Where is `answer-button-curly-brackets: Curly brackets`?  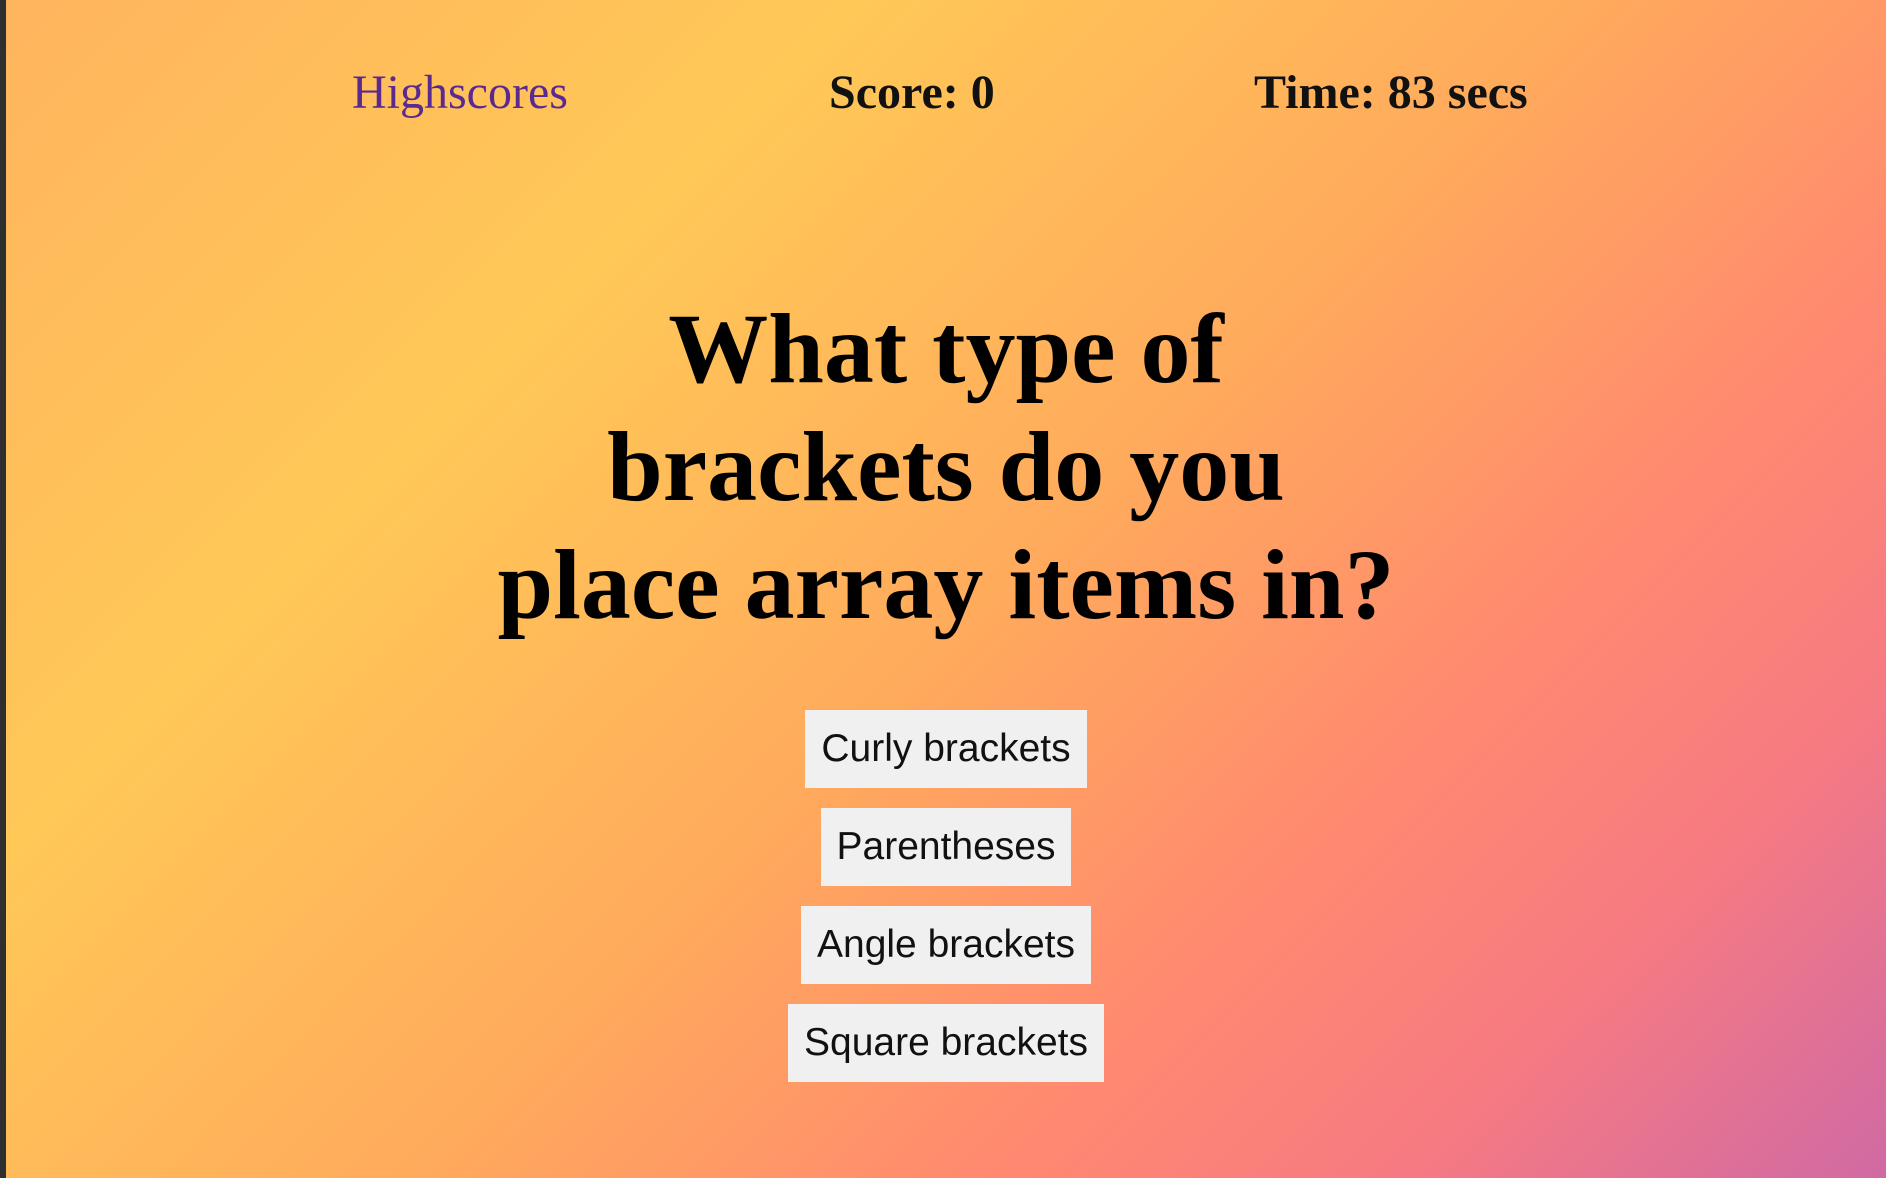
answer-button-curly-brackets: Curly brackets is located at coordinates (946, 749).